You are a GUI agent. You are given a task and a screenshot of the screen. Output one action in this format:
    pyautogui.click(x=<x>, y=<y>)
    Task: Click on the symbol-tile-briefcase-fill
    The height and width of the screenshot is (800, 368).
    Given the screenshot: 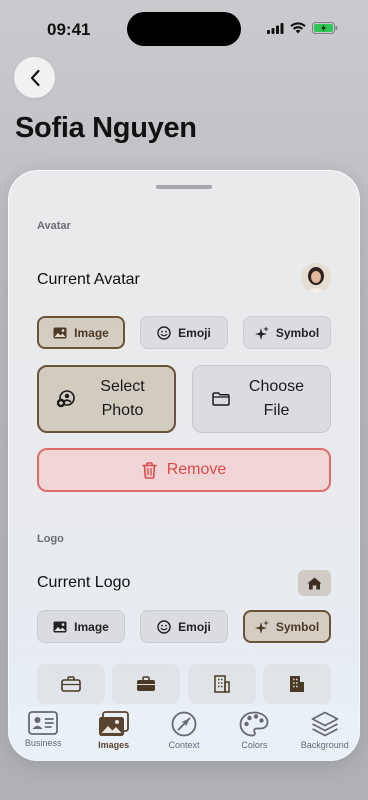 What is the action you would take?
    pyautogui.click(x=146, y=684)
    